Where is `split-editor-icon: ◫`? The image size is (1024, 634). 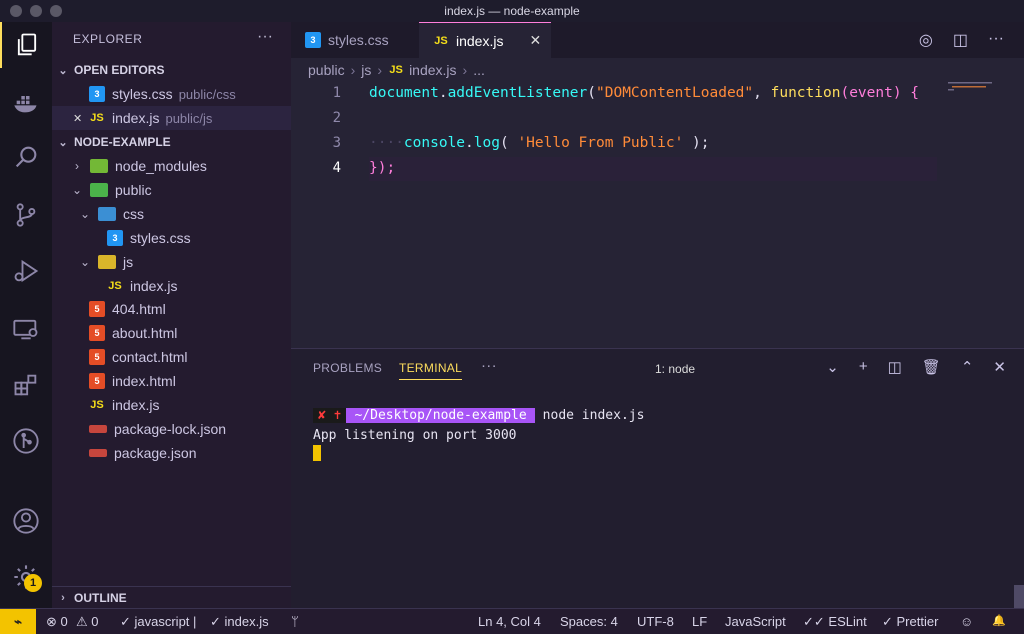
split-editor-icon: ◫ is located at coordinates (960, 40).